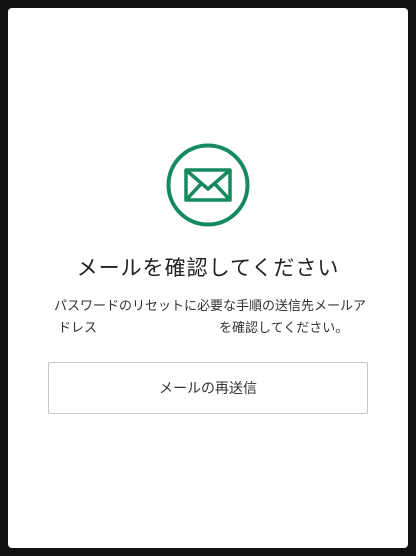  Describe the element at coordinates (78, 328) in the screenshot. I see `instruction-line-2-prefix: ドレス` at that location.